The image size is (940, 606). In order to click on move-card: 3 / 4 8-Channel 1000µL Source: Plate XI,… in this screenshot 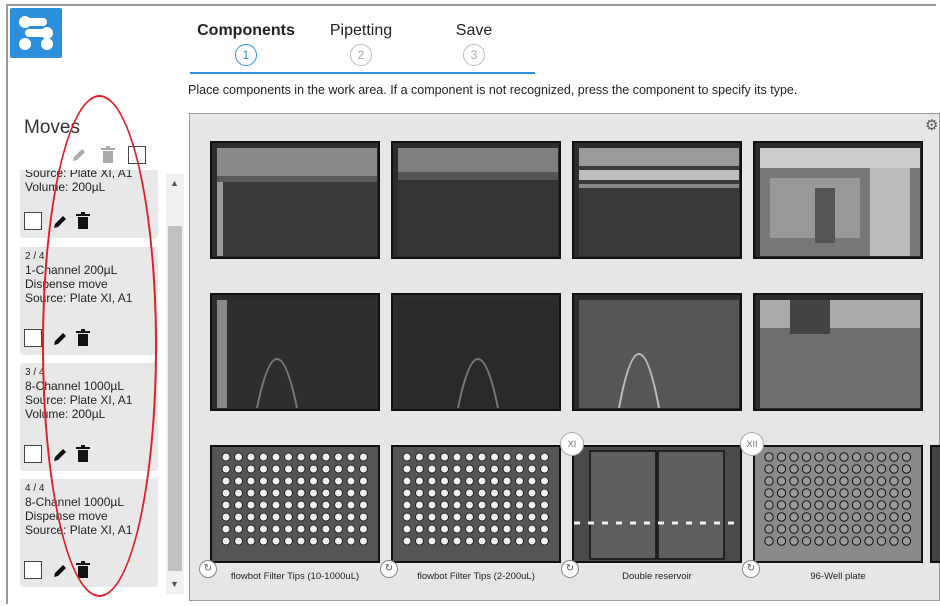, I will do `click(89, 417)`.